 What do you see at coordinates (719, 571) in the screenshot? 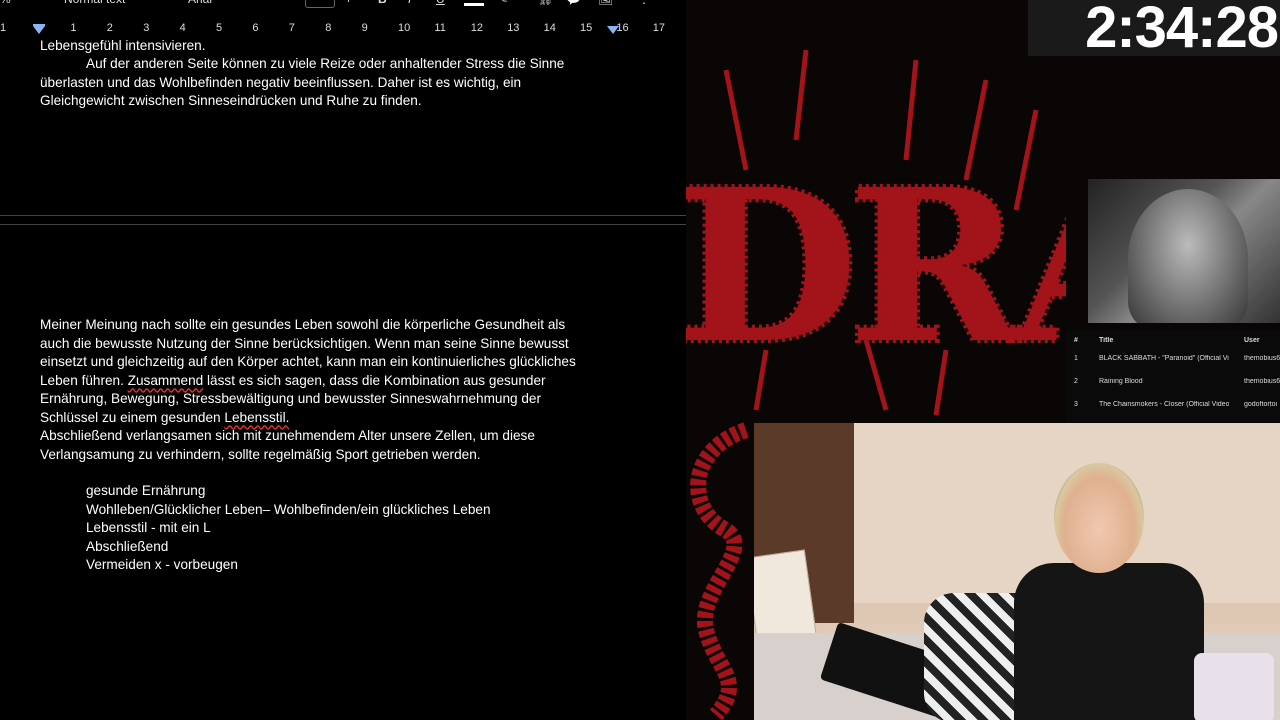
I see `snake-art` at bounding box center [719, 571].